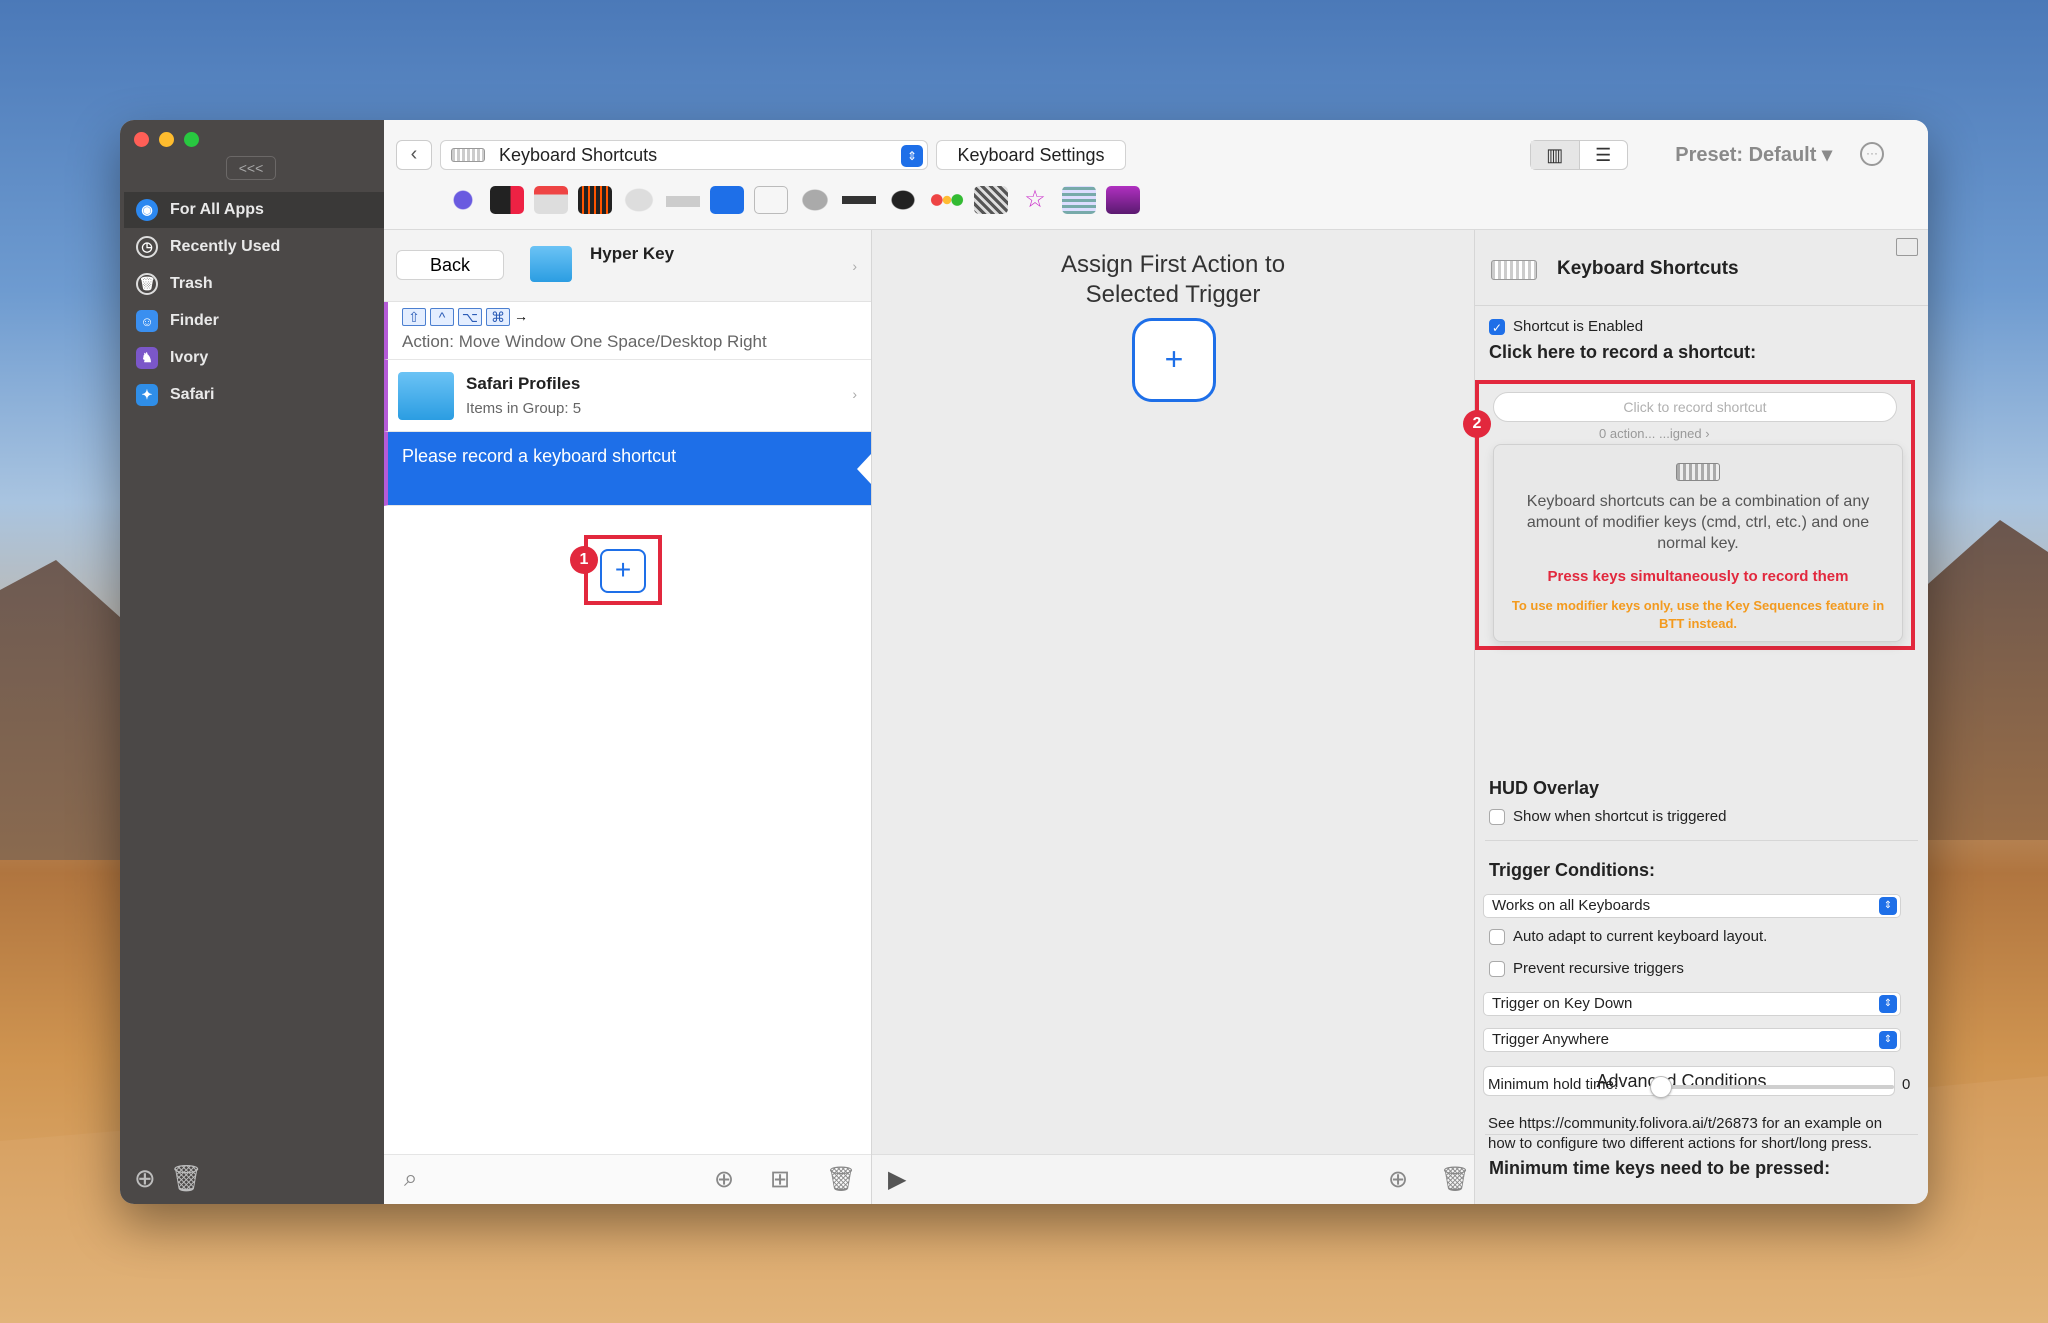 The height and width of the screenshot is (1323, 2048). What do you see at coordinates (410, 1179) in the screenshot?
I see `search-icon: ⌕` at bounding box center [410, 1179].